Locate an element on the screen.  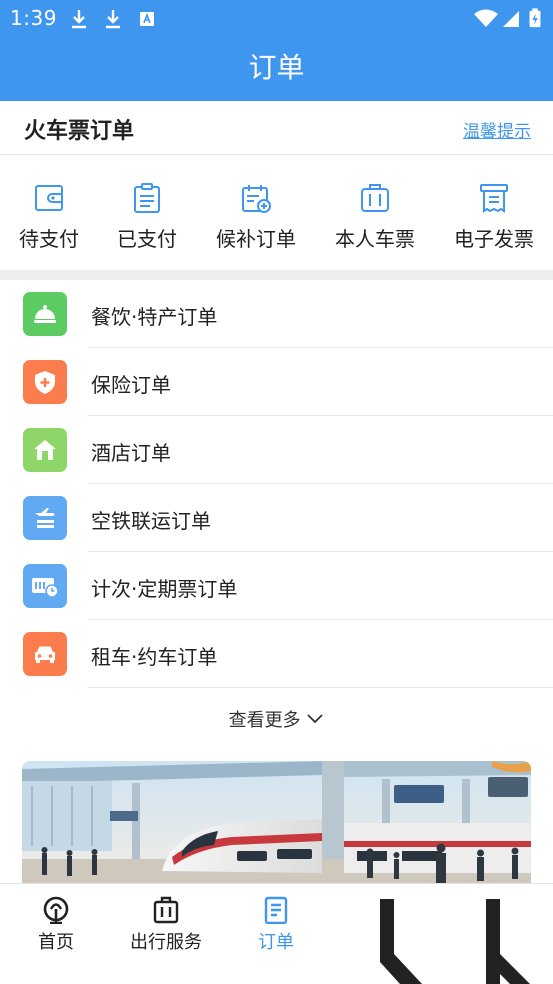
section-title: 火车票订单 is located at coordinates (79, 131).